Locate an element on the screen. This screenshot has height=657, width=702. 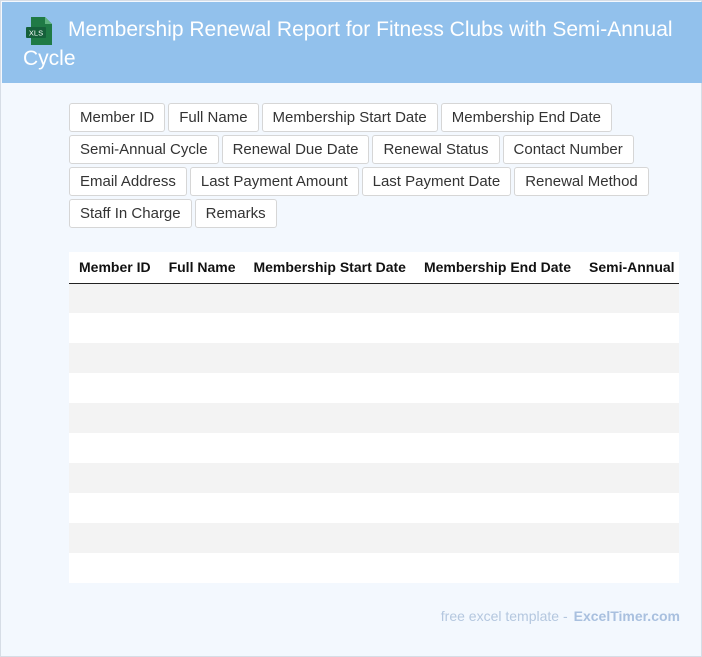
field-chip: Contact Number is located at coordinates (568, 149).